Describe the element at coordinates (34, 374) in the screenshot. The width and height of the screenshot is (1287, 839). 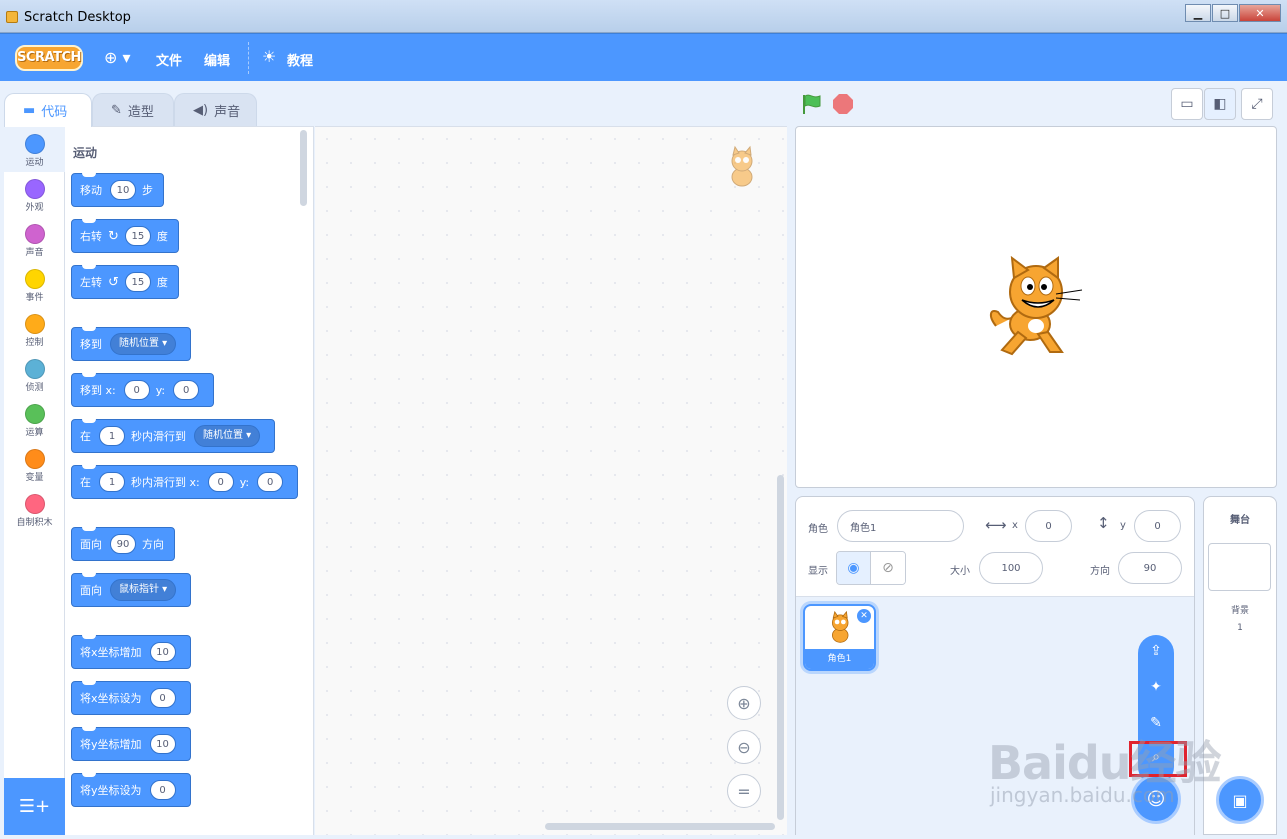
I see `category-sensing: 侦测` at that location.